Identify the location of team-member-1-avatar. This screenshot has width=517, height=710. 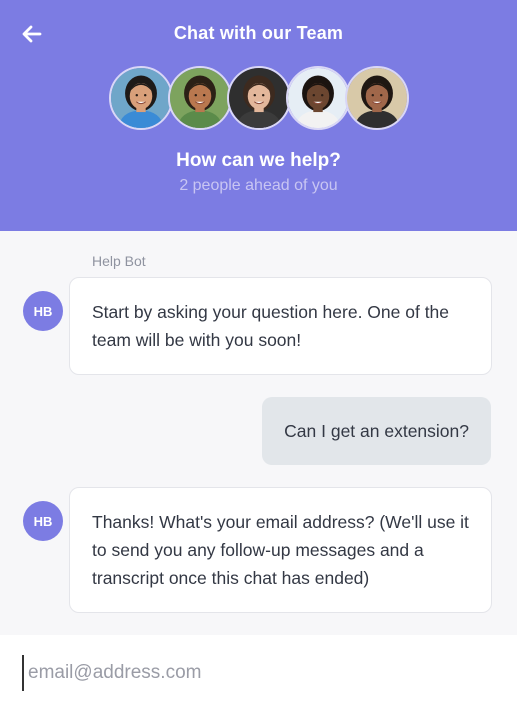
(140, 98).